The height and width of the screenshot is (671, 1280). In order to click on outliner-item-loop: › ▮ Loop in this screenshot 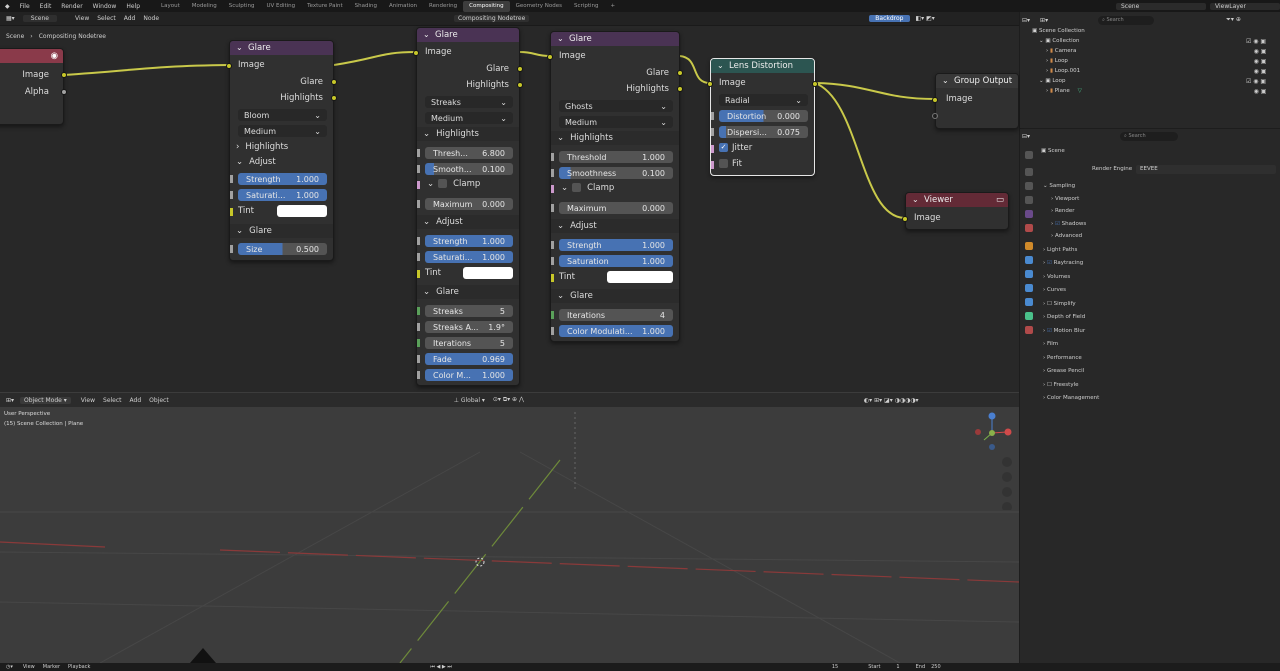, I will do `click(1057, 61)`.